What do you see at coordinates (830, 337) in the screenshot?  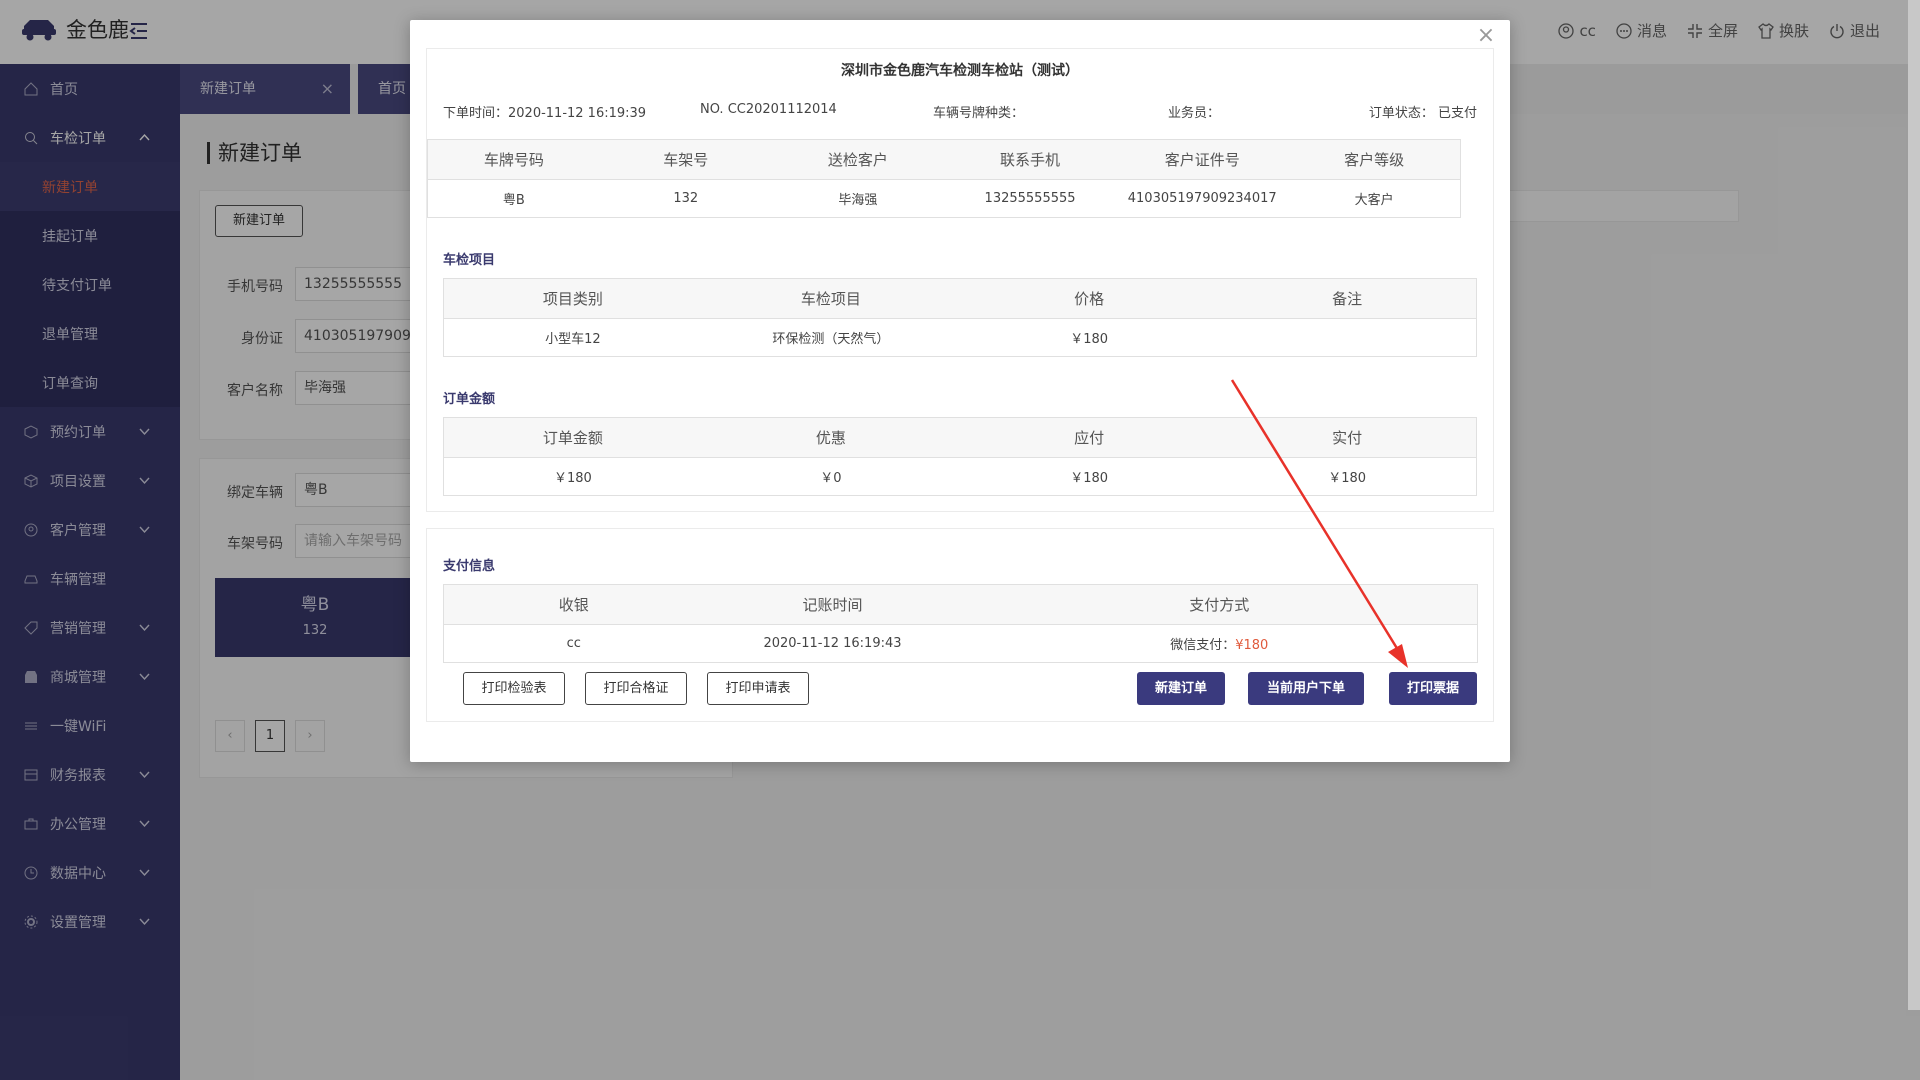 I see `table-cell: 环保检测（天然气）` at bounding box center [830, 337].